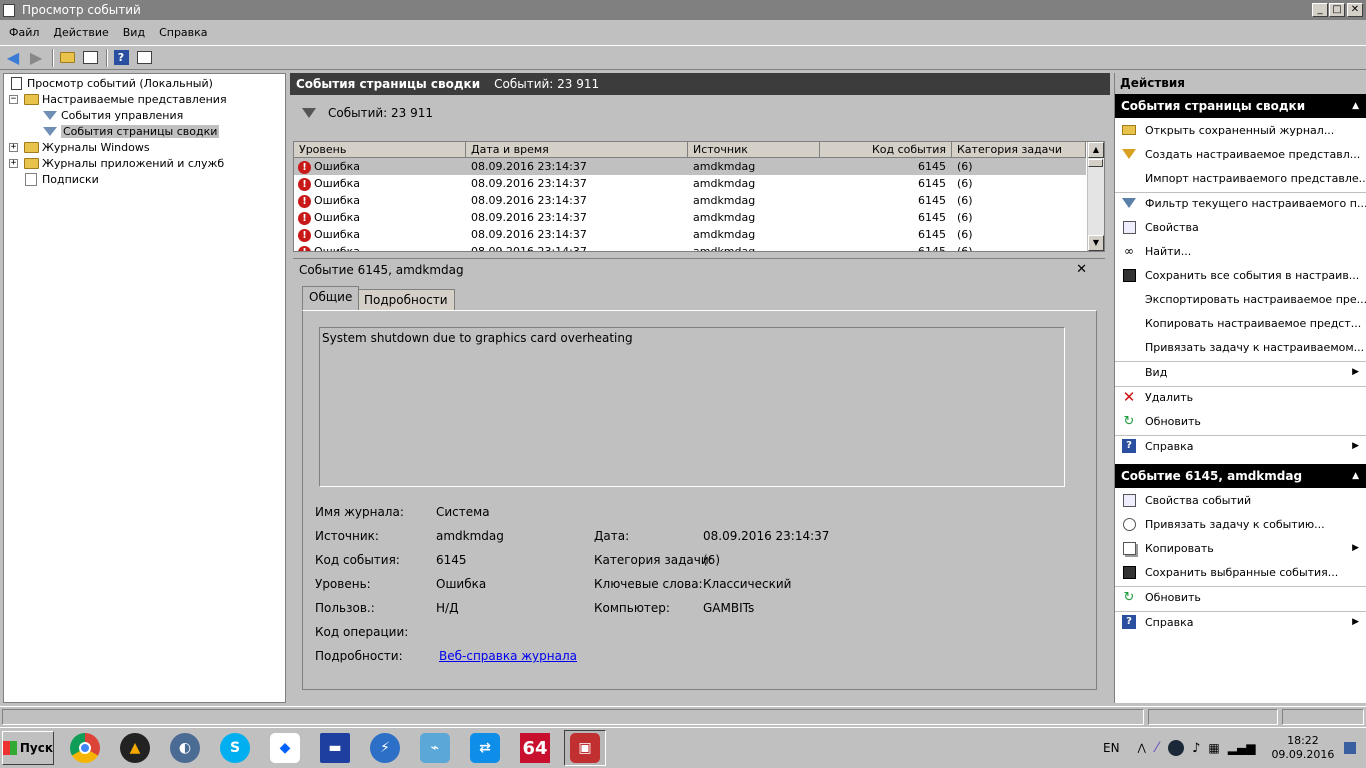  Describe the element at coordinates (406, 299) in the screenshot. I see `tab-details: Подробности` at that location.